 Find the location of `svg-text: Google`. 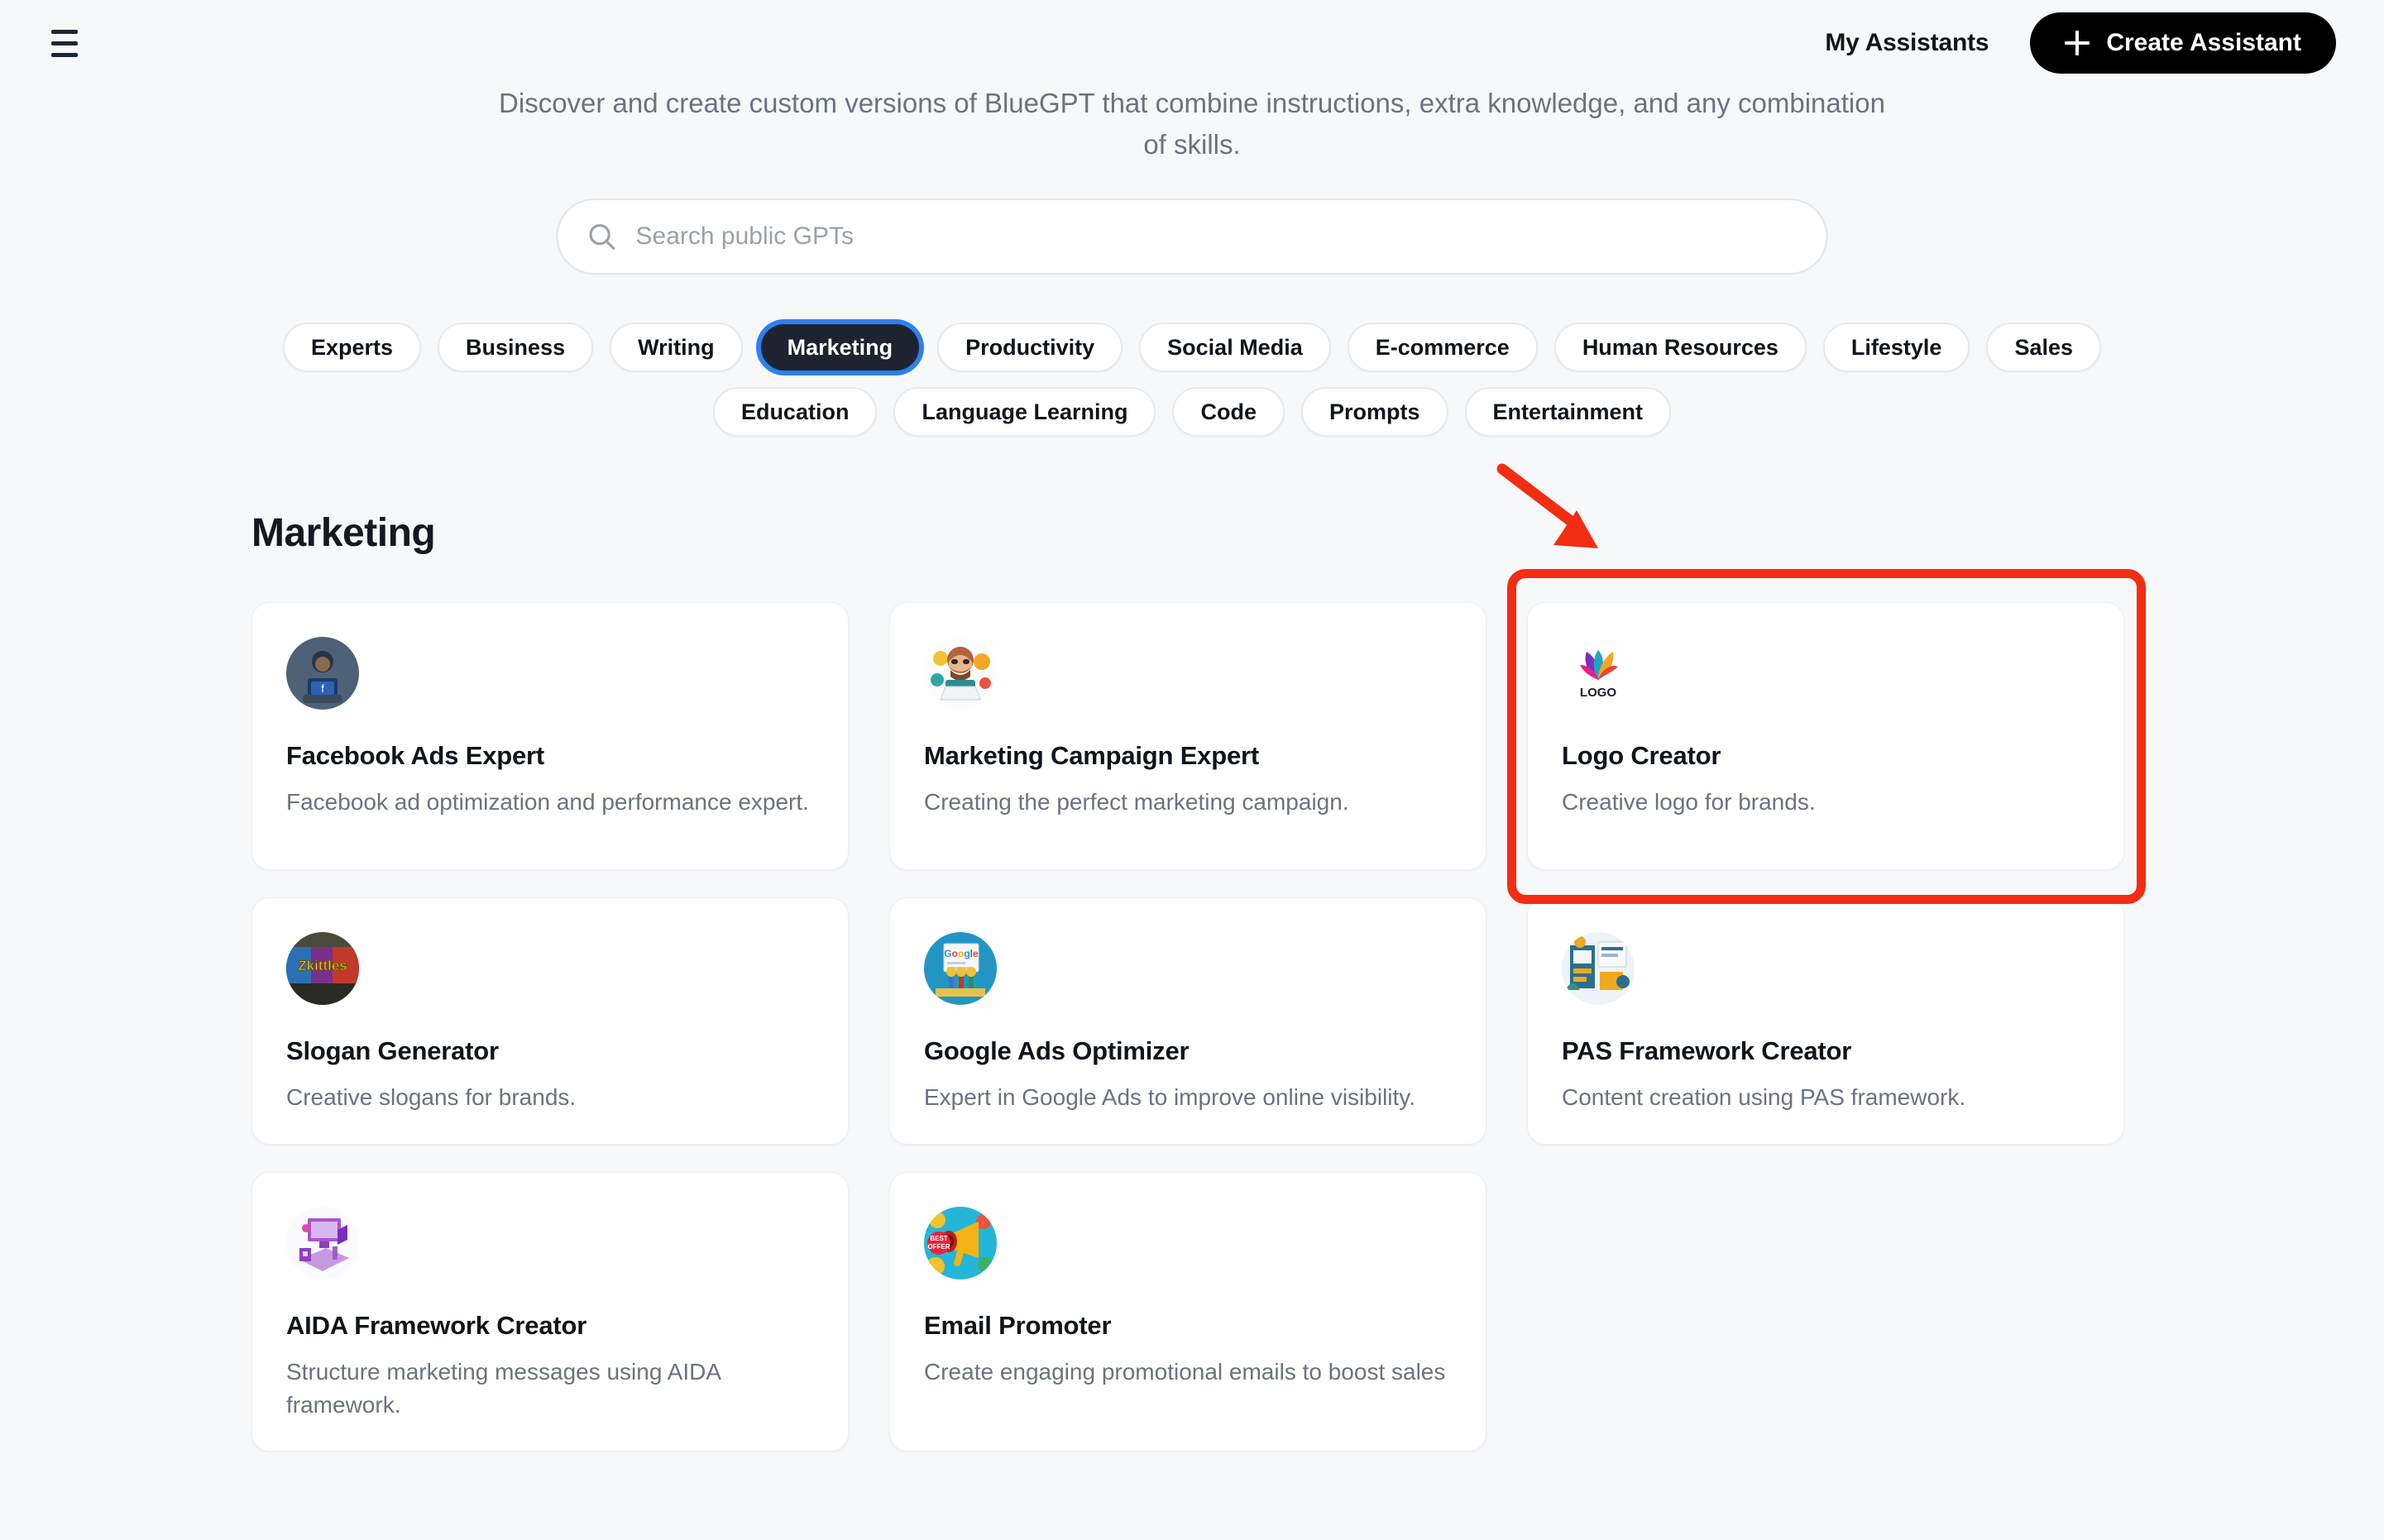

svg-text: Google is located at coordinates (961, 953).